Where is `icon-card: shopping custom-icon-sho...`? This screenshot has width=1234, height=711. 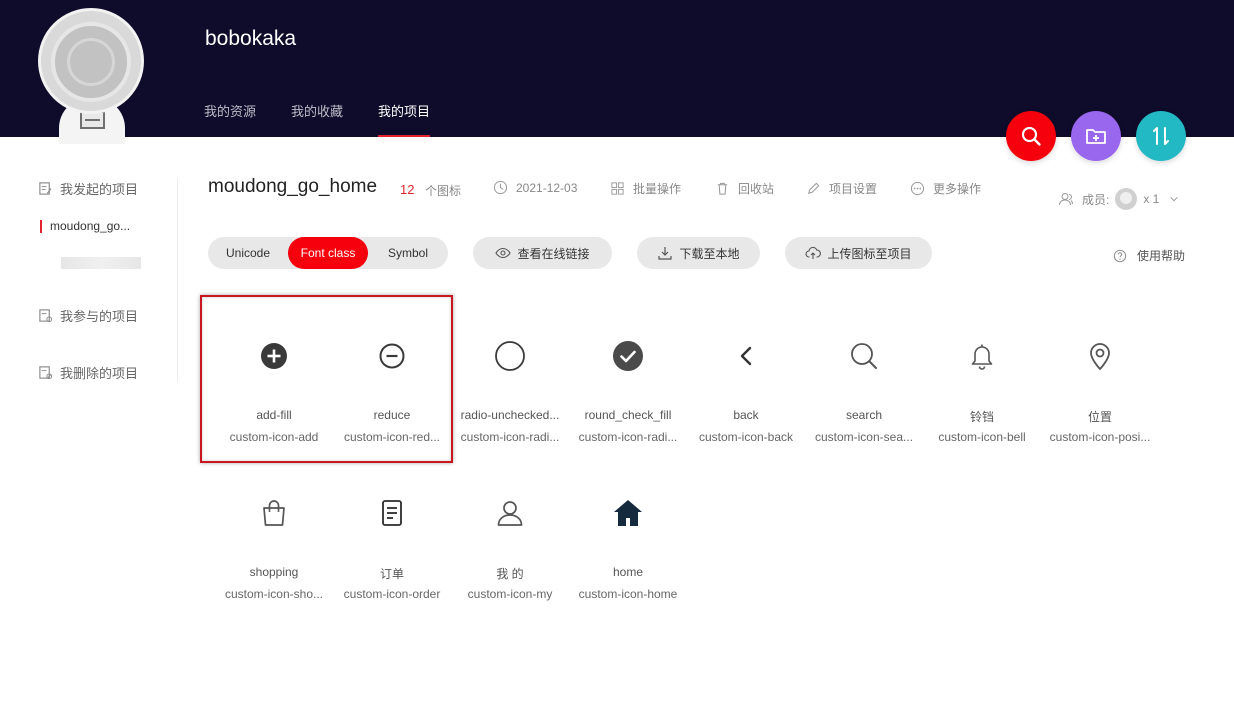
icon-card: shopping custom-icon-sho... is located at coordinates (274, 530).